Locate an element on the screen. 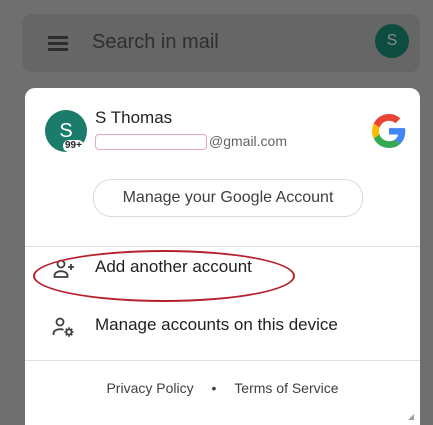 This screenshot has height=425, width=433. manage-google-account-button: Manage your Google Account is located at coordinates (228, 198).